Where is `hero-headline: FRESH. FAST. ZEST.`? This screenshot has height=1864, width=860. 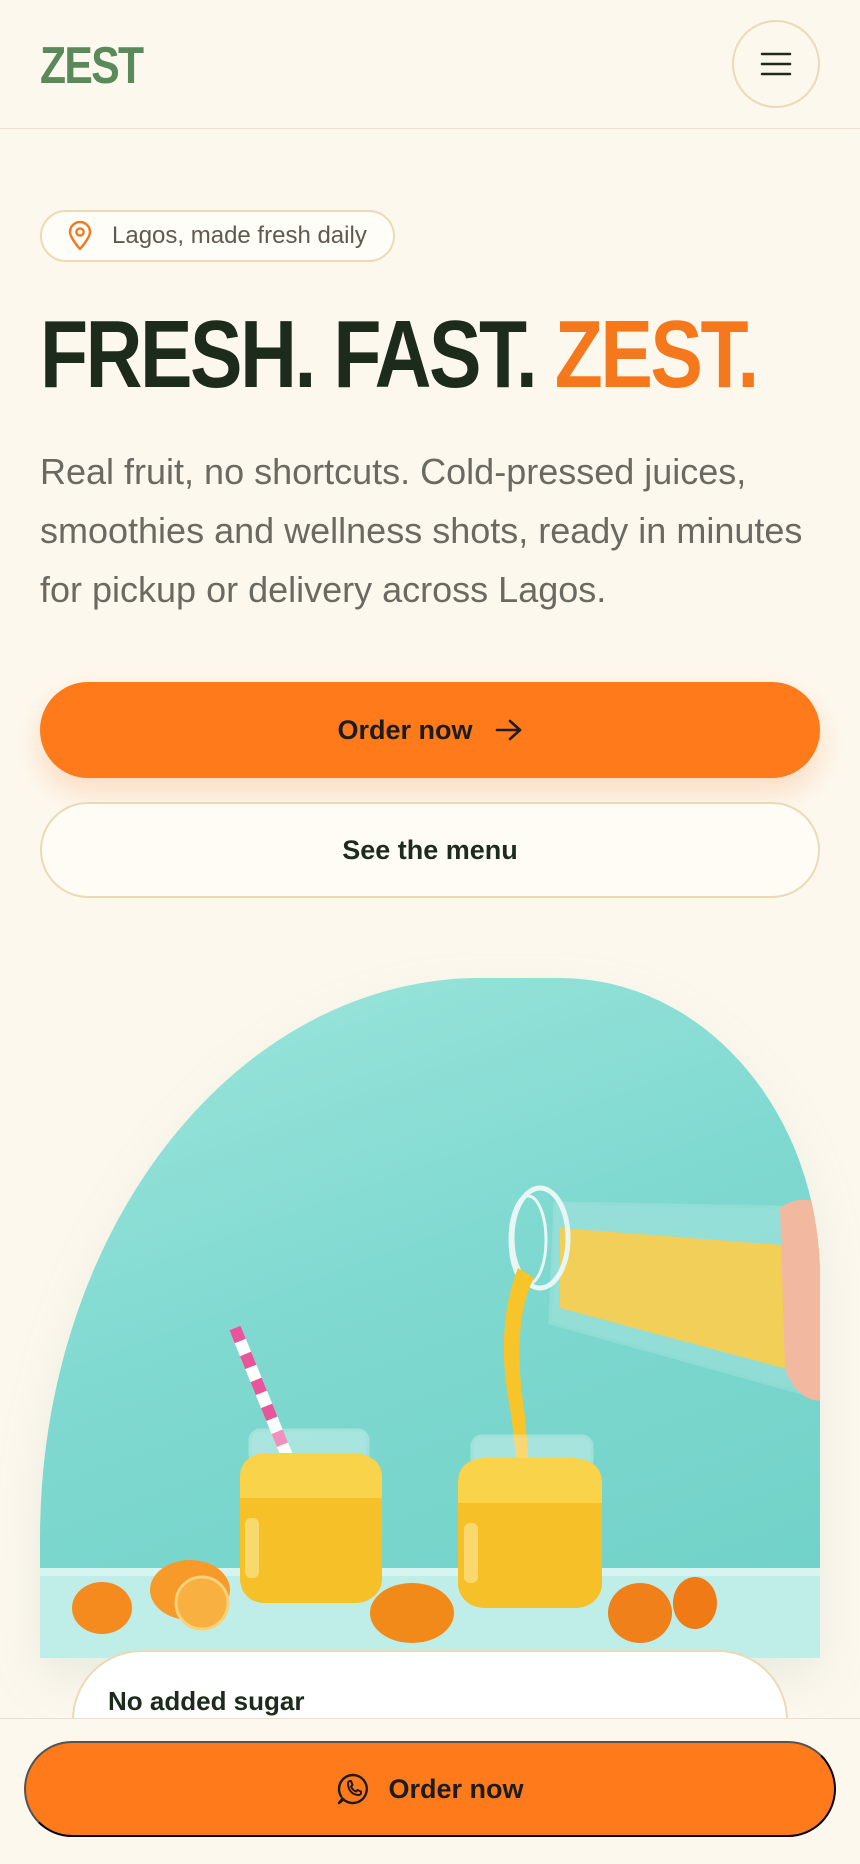 hero-headline: FRESH. FAST. ZEST. is located at coordinates (399, 355).